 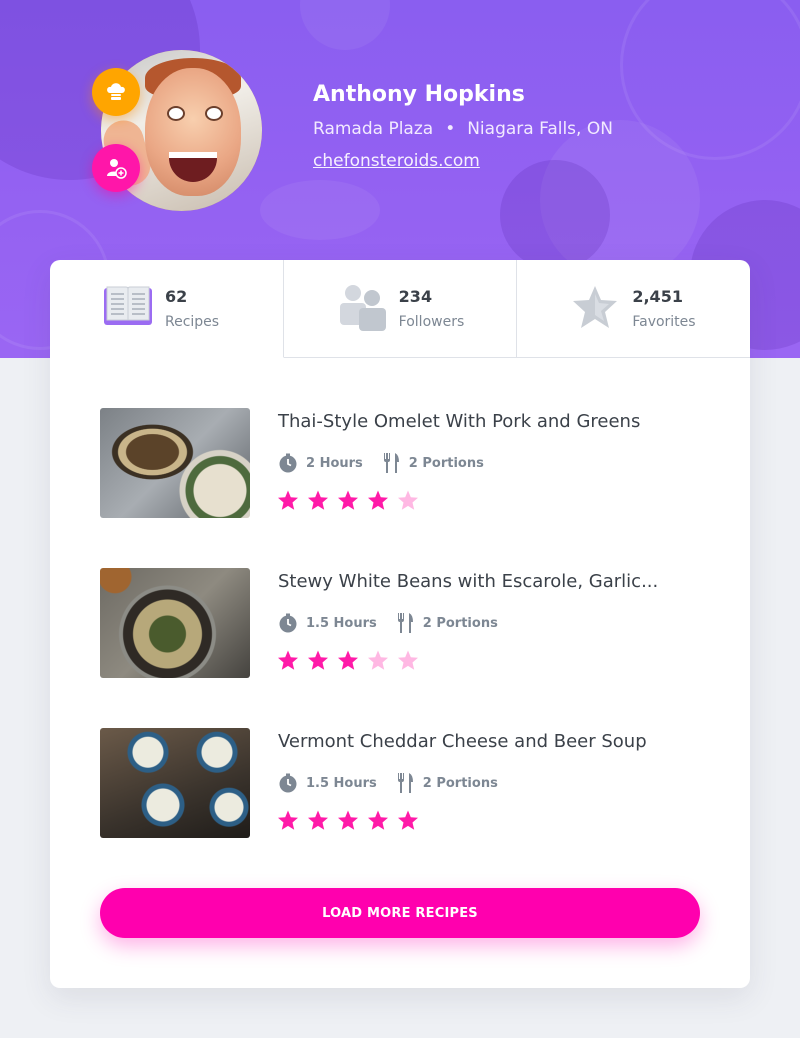 I want to click on location-city: Niagara Falls, ON, so click(x=540, y=129).